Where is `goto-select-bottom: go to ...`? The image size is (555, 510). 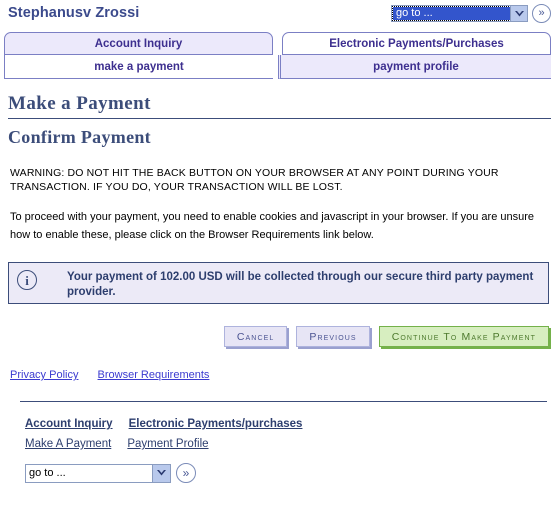 goto-select-bottom: go to ... is located at coordinates (98, 473).